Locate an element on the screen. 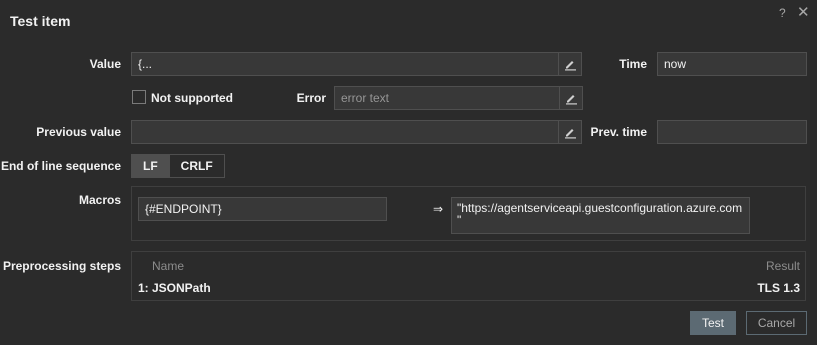  previous-value-edit-button is located at coordinates (570, 132).